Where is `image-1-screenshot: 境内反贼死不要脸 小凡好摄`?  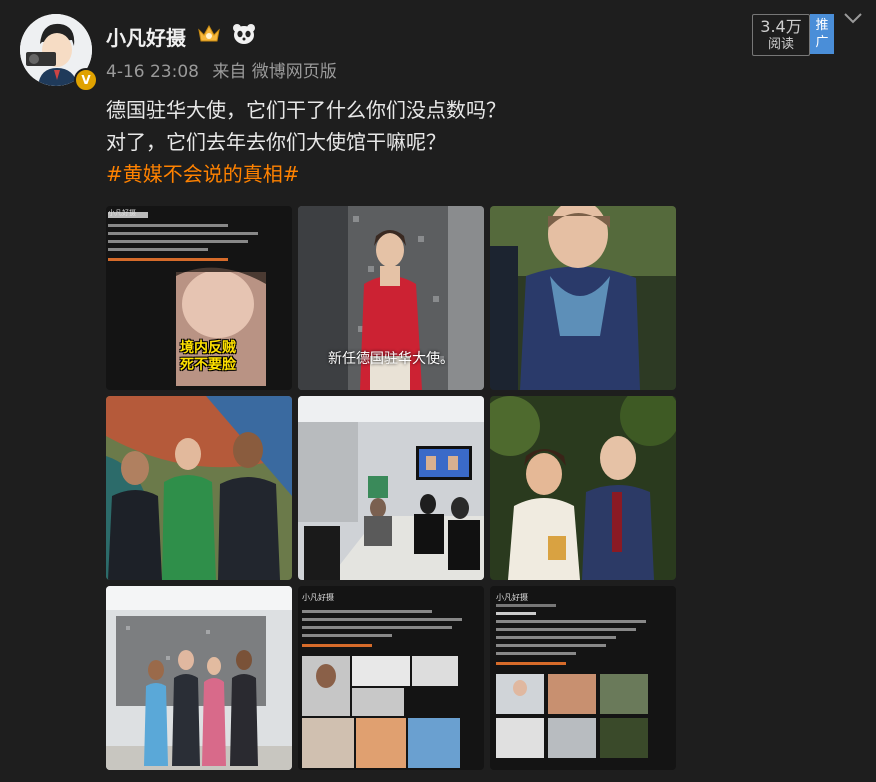
image-1-screenshot: 境内反贼死不要脸 小凡好摄 is located at coordinates (199, 298).